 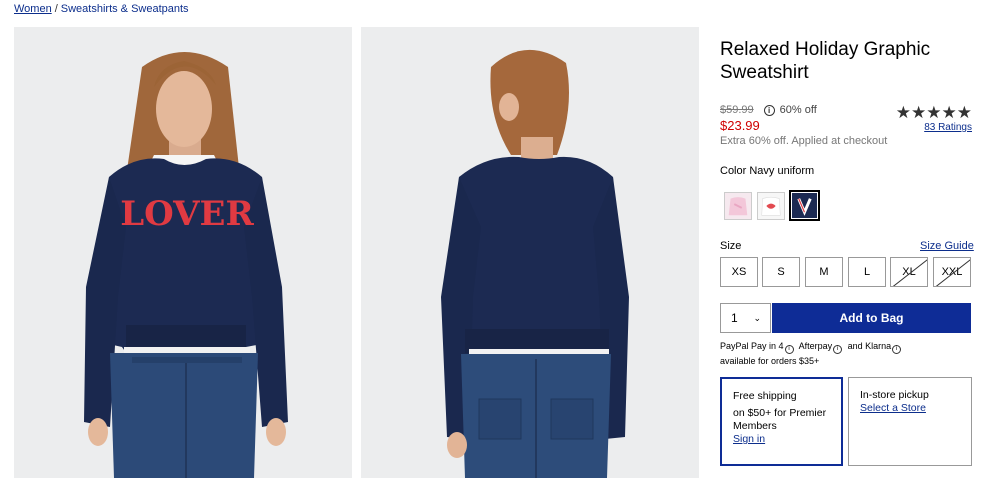 What do you see at coordinates (804, 141) in the screenshot?
I see `extra-offer-text: Extra 60% off. Applied at checkout` at bounding box center [804, 141].